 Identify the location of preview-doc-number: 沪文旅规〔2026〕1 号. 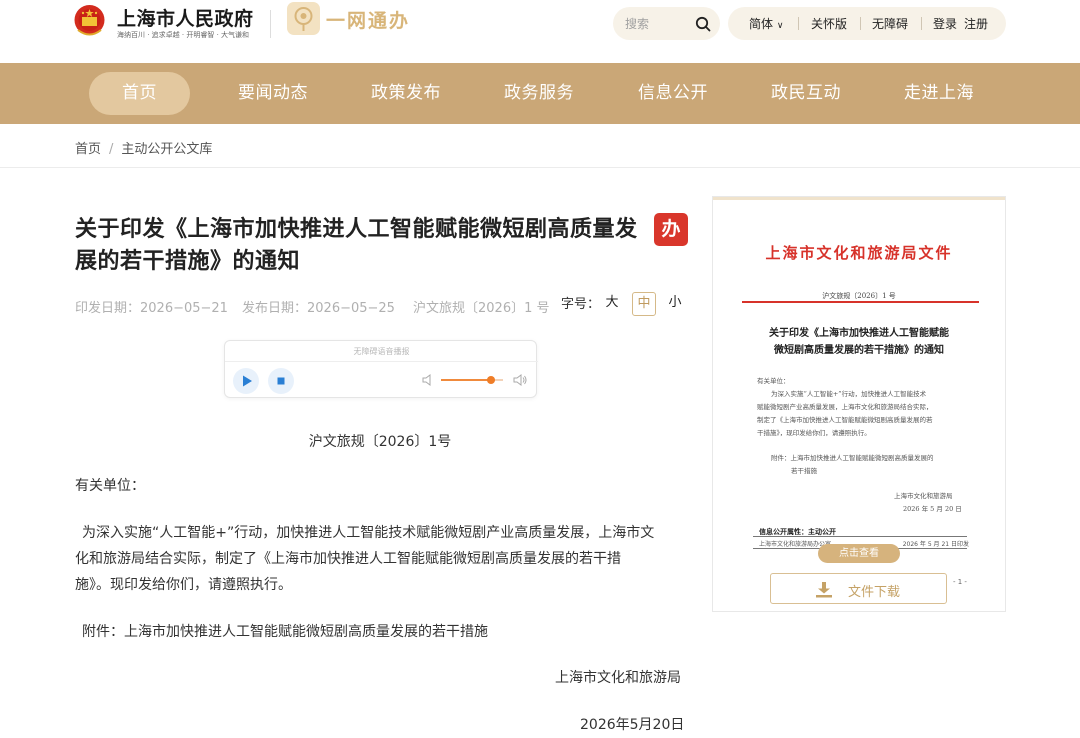
(859, 296).